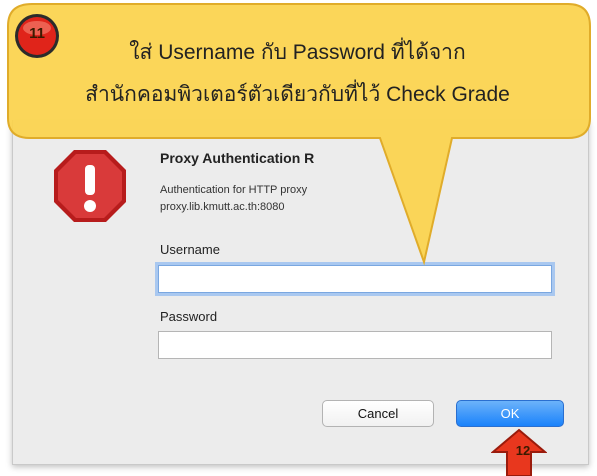  I want to click on stop-alert-icon, so click(90, 186).